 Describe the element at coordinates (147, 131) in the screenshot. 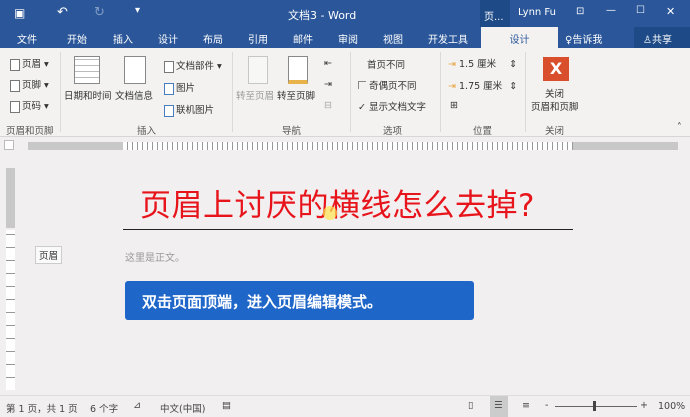

I see `group-label-insert: 插入` at that location.